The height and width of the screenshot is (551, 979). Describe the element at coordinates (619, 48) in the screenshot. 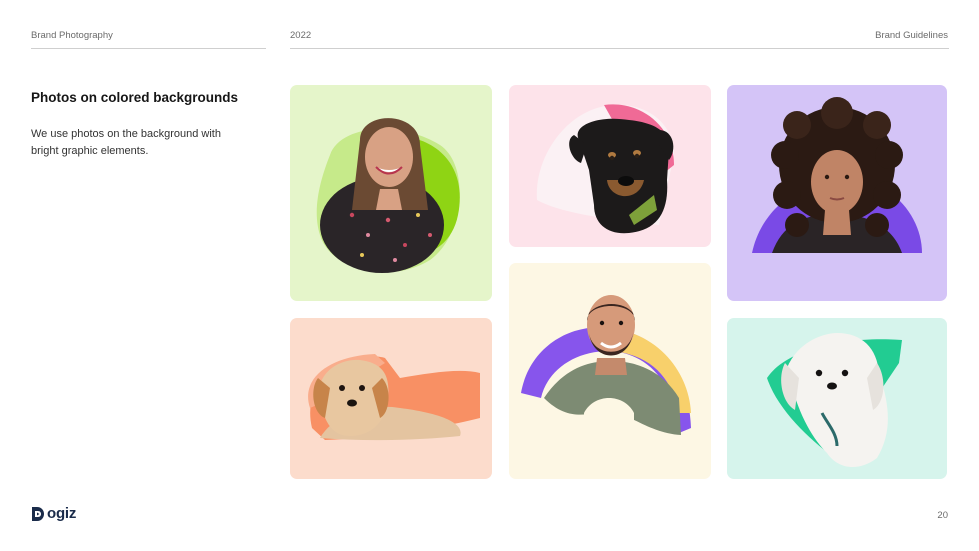

I see `header-divider-right` at that location.